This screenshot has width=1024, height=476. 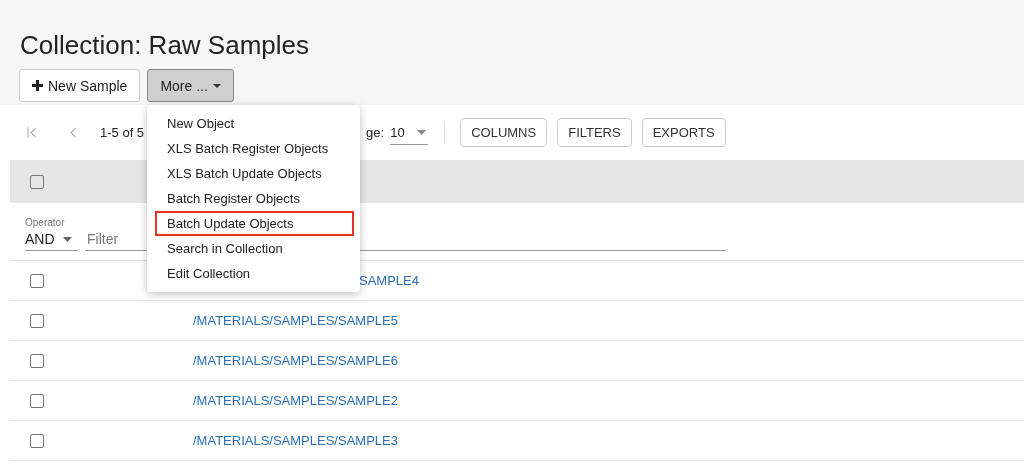 I want to click on toolbar-button: COLUMNS, so click(x=504, y=132).